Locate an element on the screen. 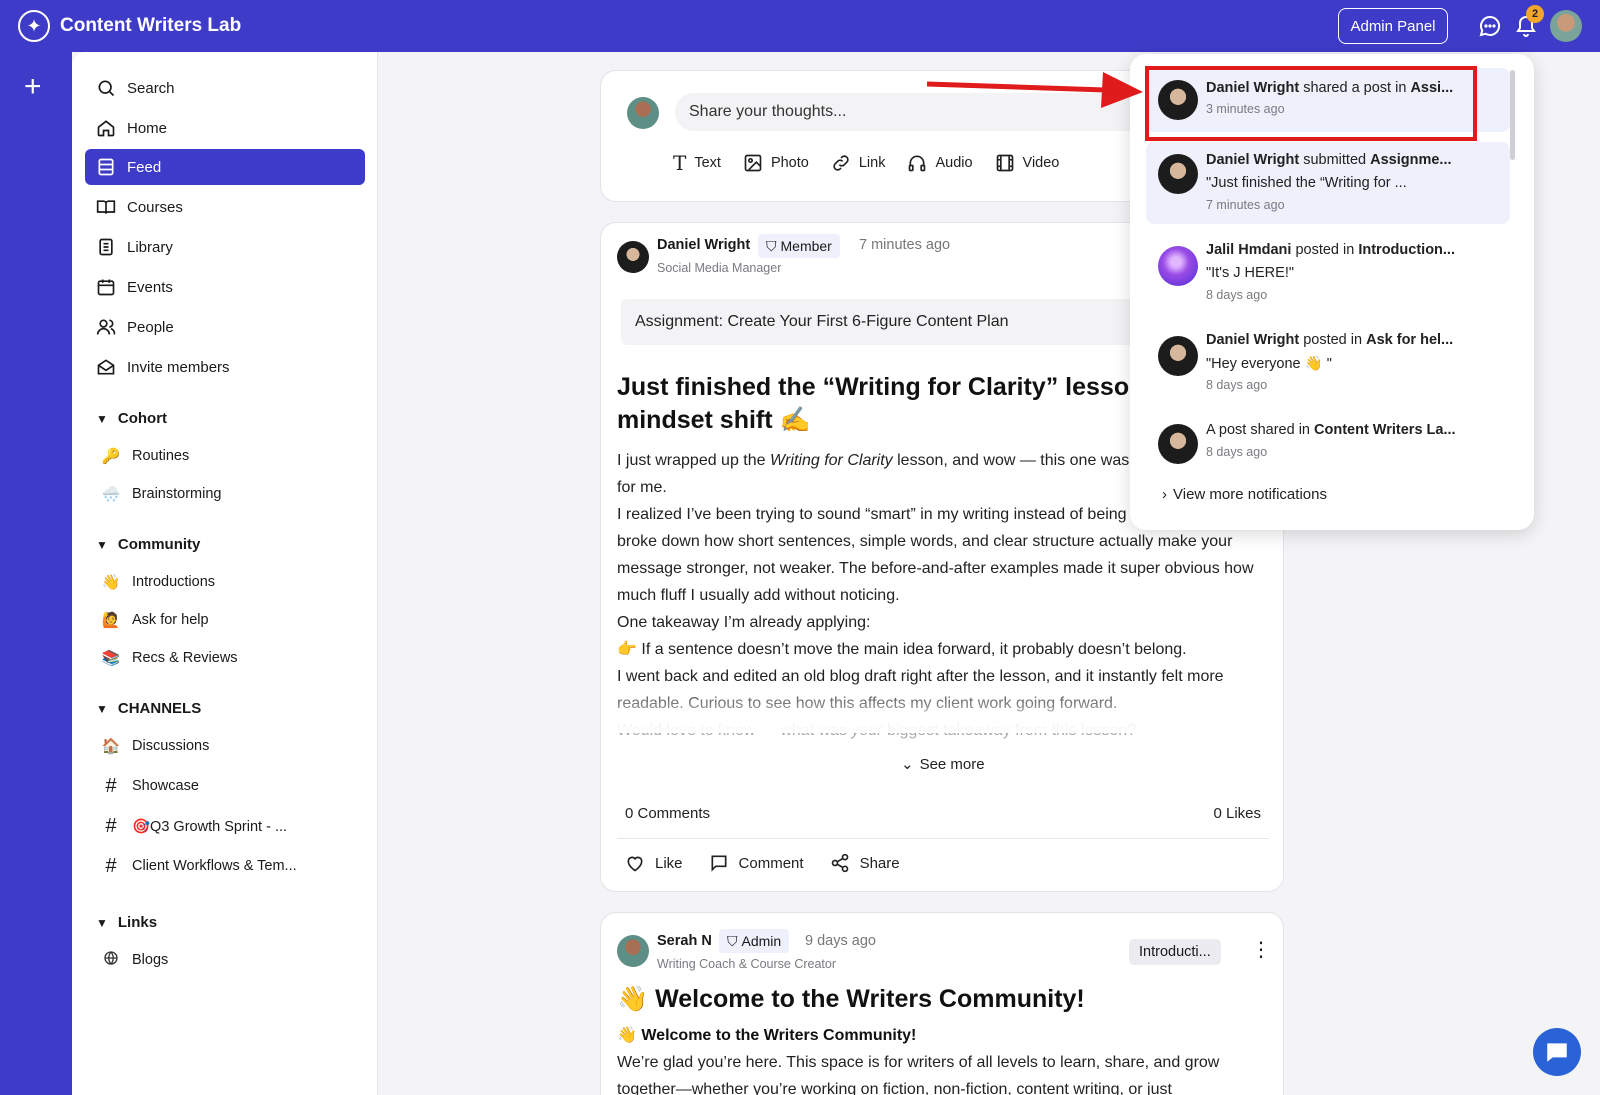 This screenshot has width=1600, height=1095. sidebar-item-label: Introductions is located at coordinates (174, 582).